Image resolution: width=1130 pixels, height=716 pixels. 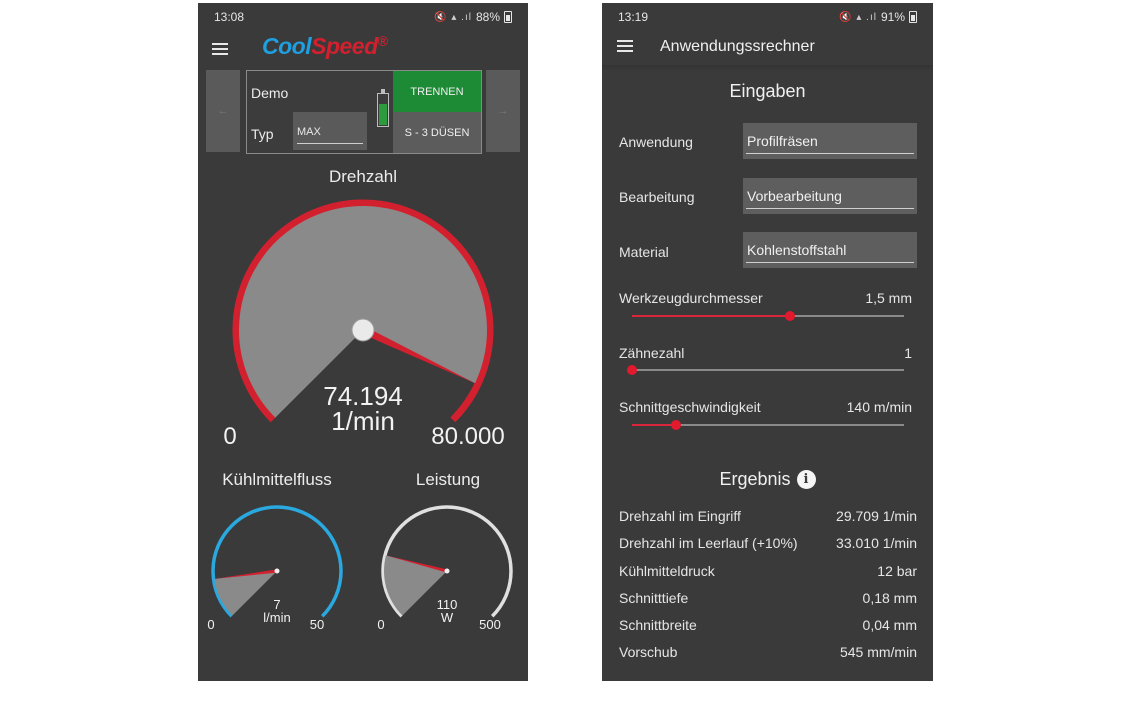 I want to click on result-label: Schnitttiefe, so click(x=654, y=598).